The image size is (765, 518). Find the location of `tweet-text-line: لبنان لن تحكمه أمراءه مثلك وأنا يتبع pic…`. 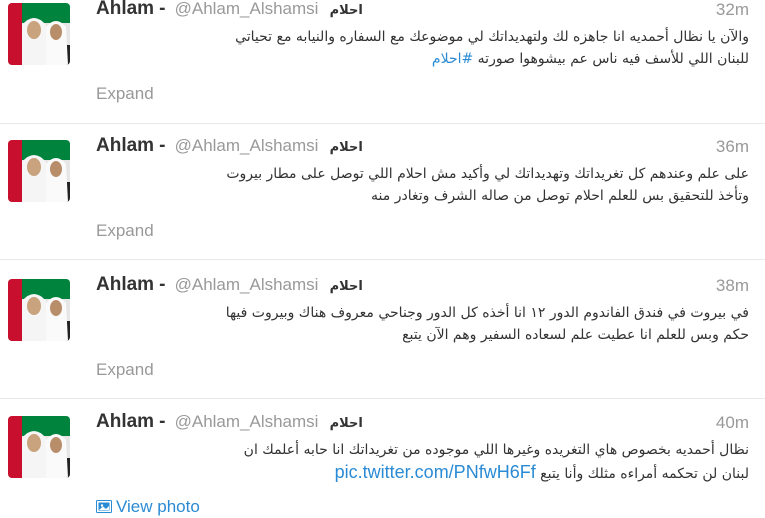

tweet-text-line: لبنان لن تحكمه أمراءه مثلك وأنا يتبع pic… is located at coordinates (422, 473).